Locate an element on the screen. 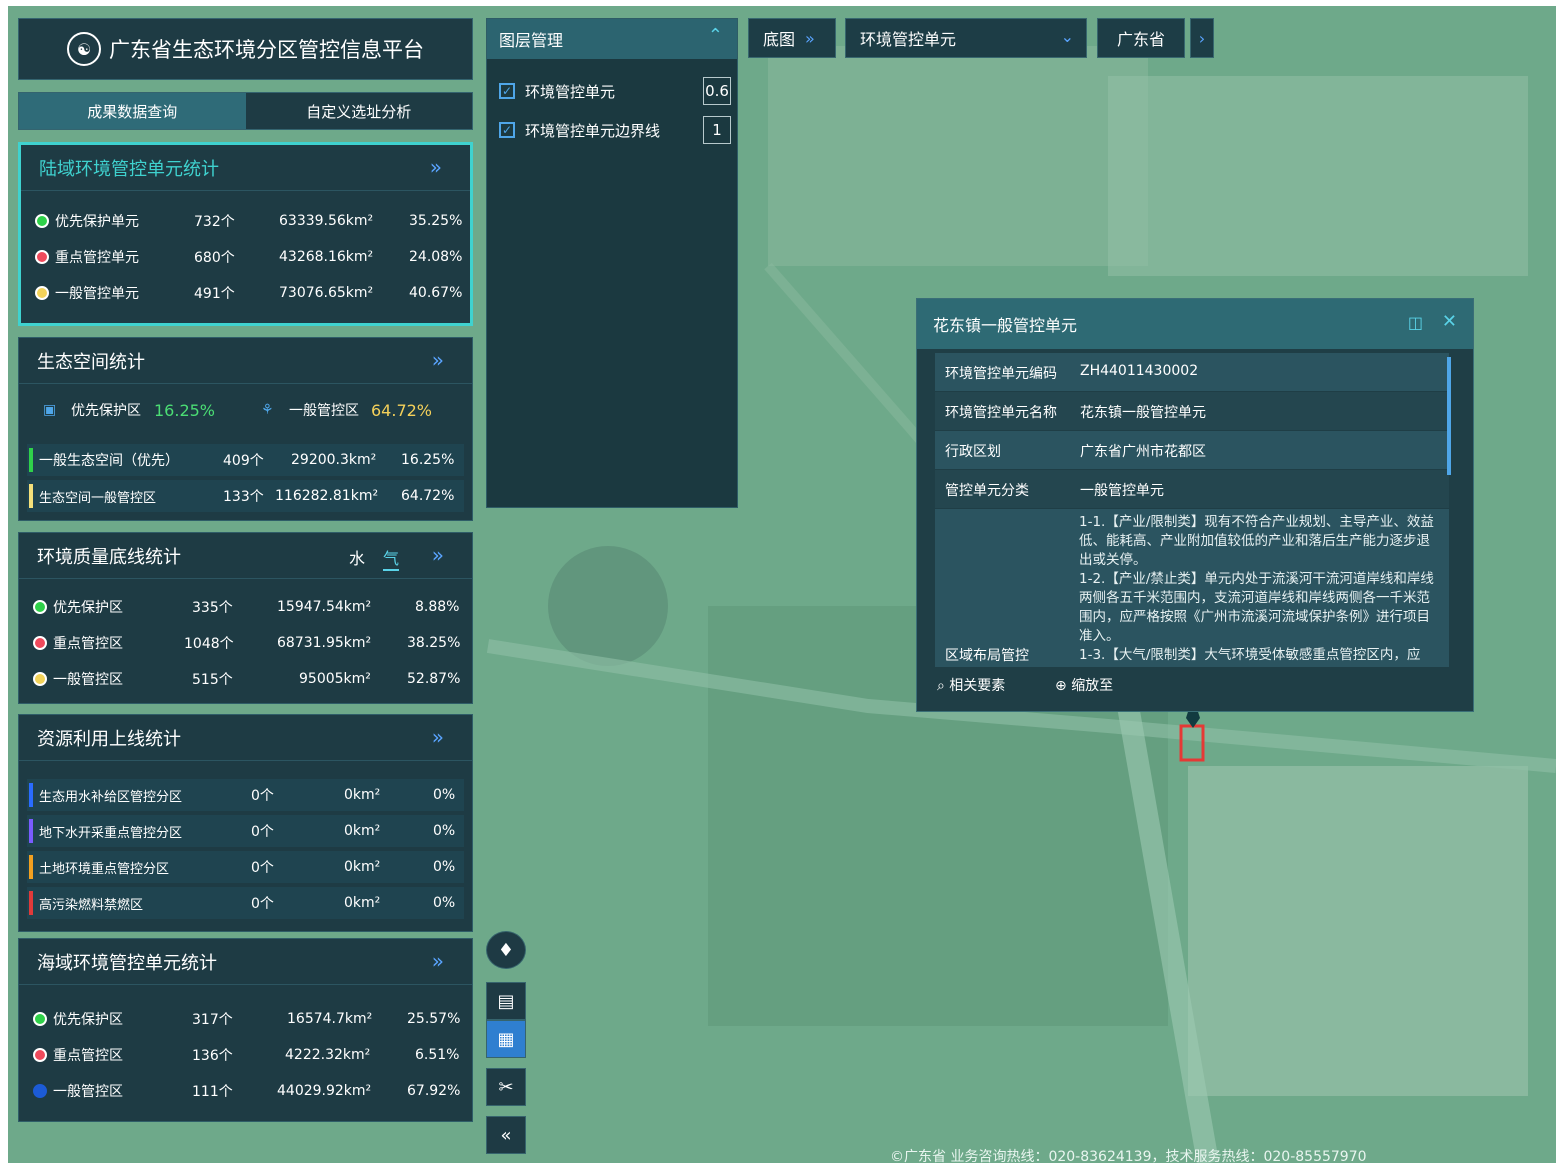 The height and width of the screenshot is (1163, 1556). list-item: 重点管控单元 680个 43268.16km² 24.08% is located at coordinates (246, 257).